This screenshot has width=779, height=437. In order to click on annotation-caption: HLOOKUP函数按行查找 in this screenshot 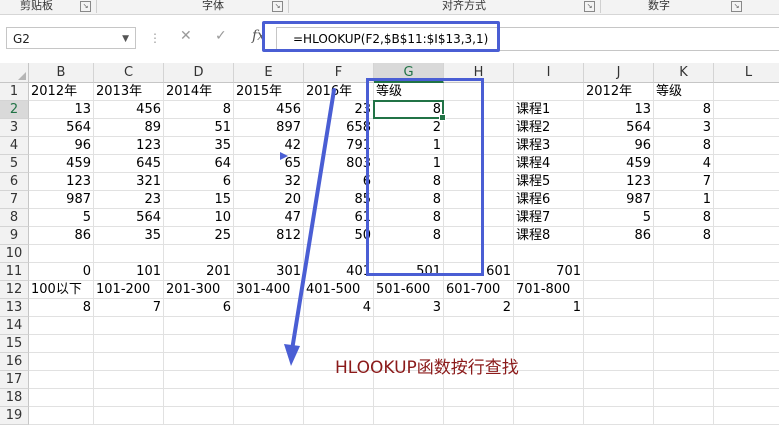, I will do `click(427, 368)`.